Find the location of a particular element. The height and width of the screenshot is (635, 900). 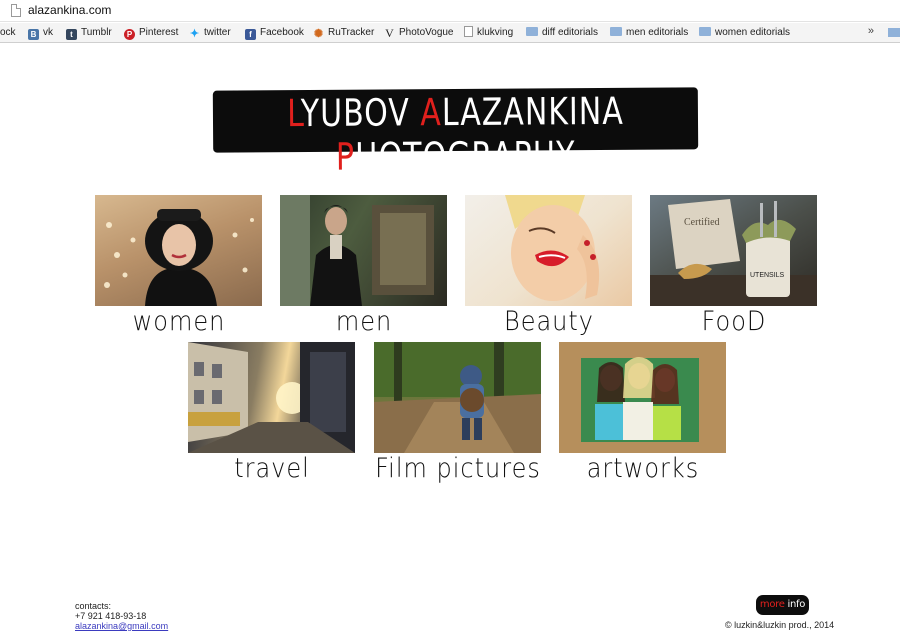

logo-initial: A is located at coordinates (431, 113).